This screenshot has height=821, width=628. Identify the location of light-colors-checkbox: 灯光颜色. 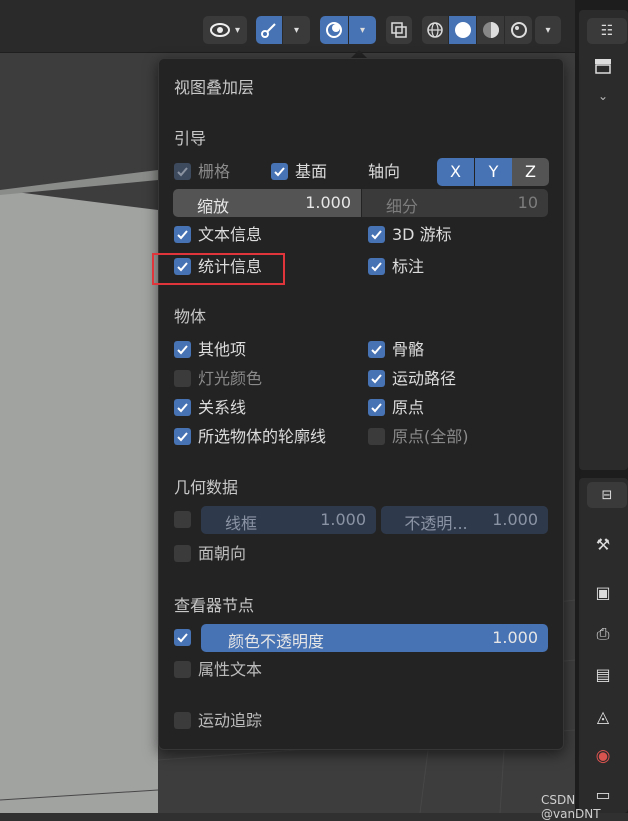
(249, 379).